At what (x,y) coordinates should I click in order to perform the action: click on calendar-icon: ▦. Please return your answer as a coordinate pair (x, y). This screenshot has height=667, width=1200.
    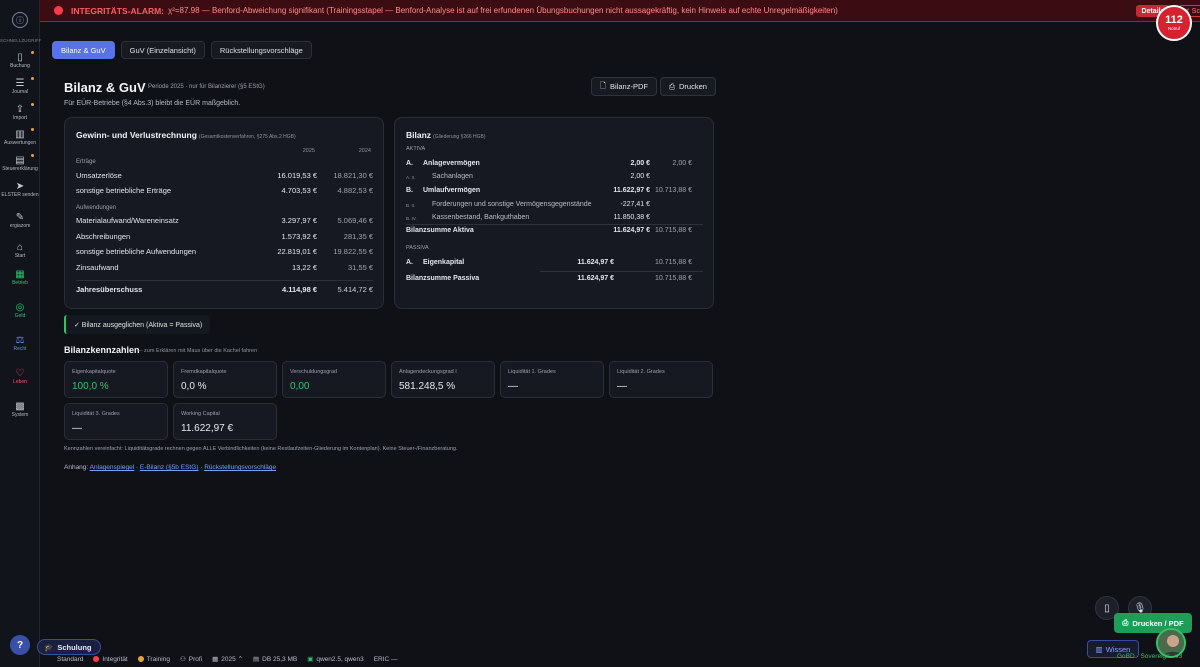
    Looking at the image, I should click on (215, 659).